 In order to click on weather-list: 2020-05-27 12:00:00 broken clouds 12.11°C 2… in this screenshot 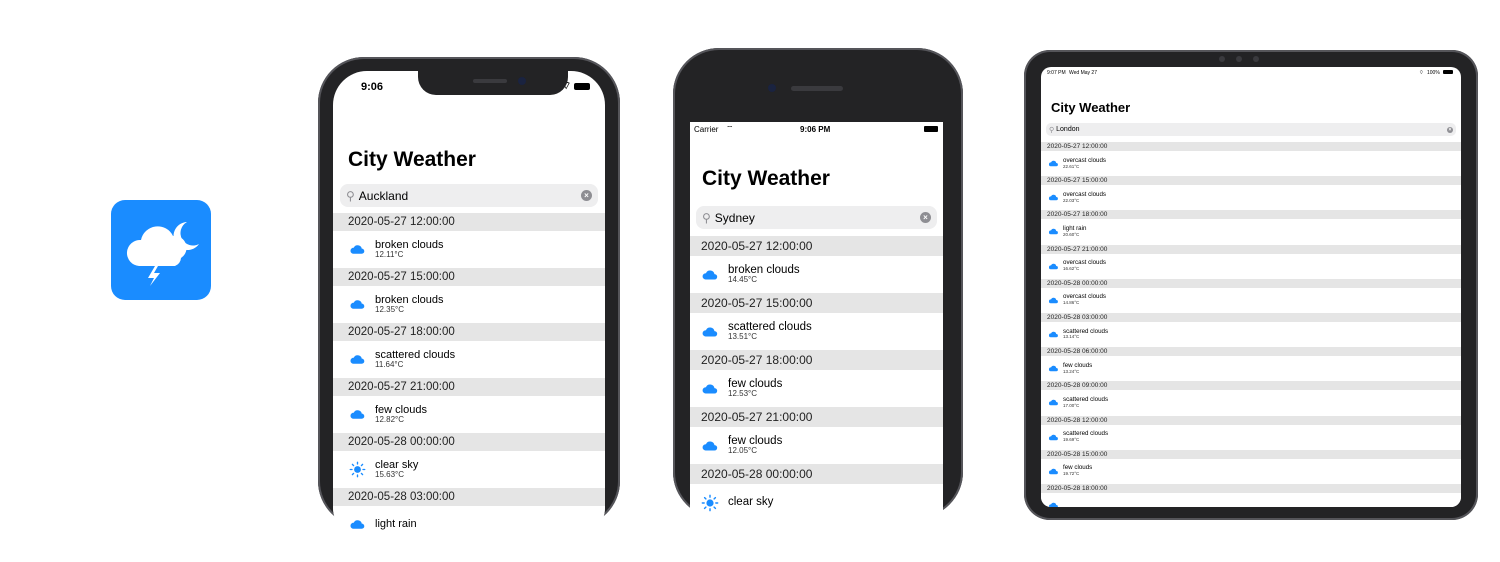, I will do `click(469, 377)`.